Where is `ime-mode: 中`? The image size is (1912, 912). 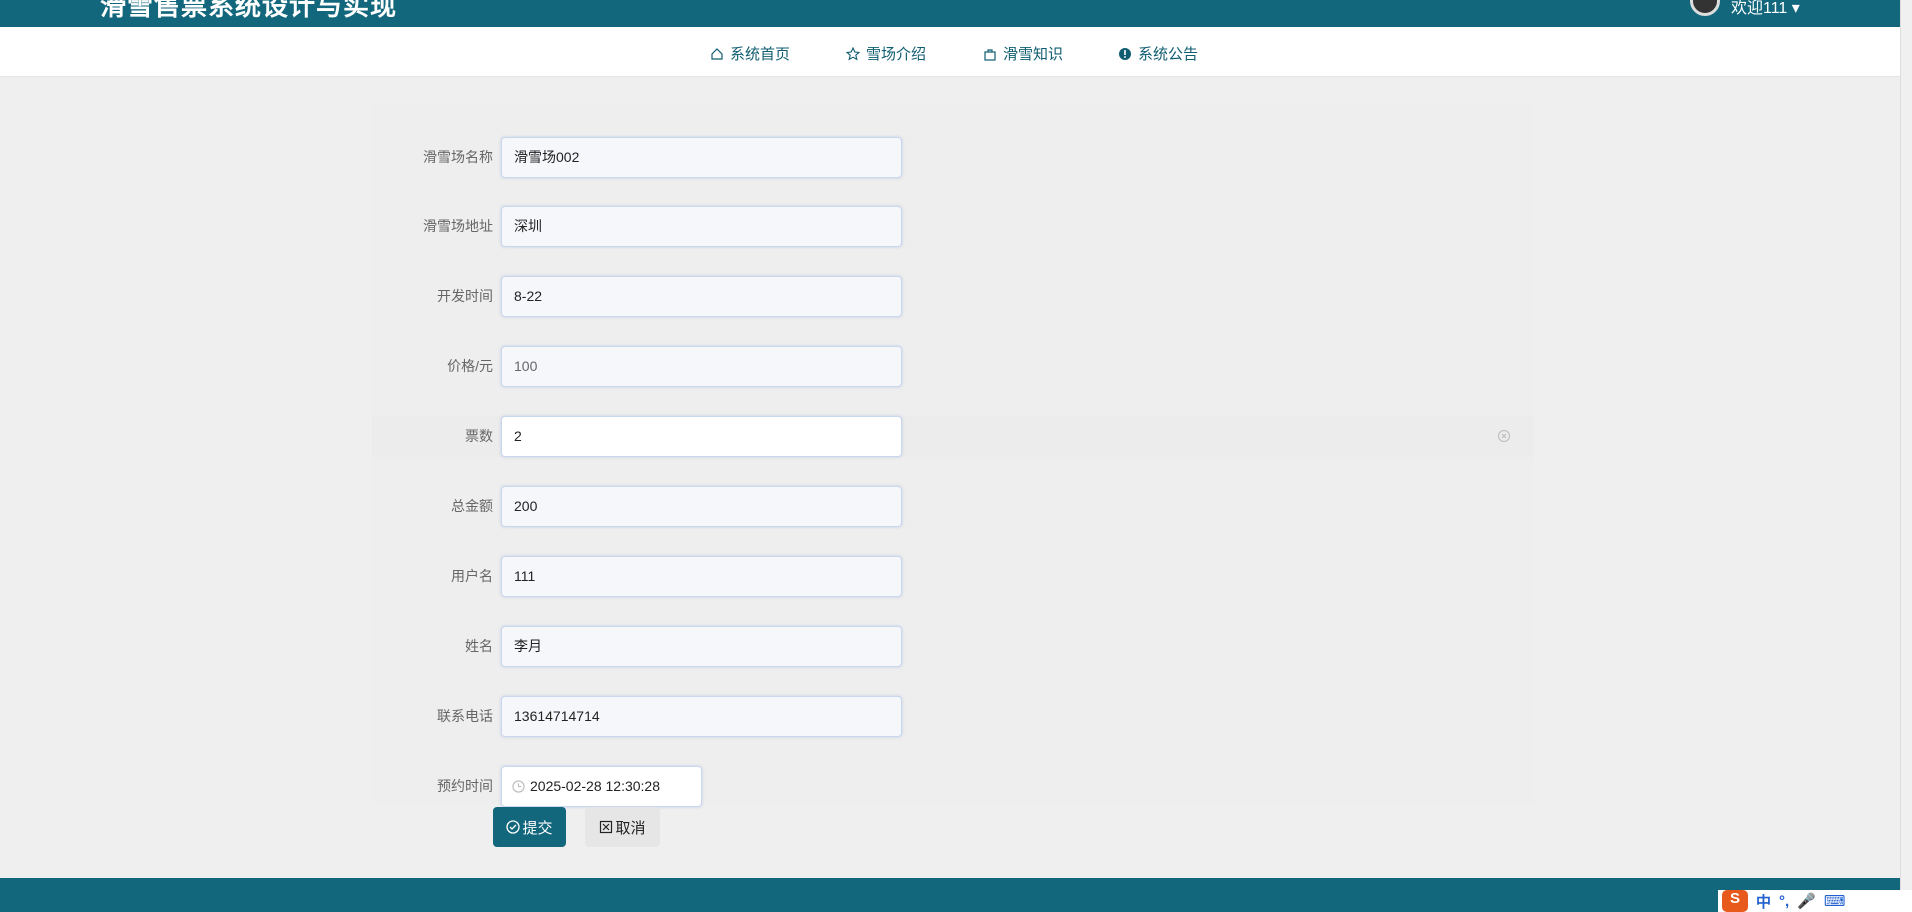 ime-mode: 中 is located at coordinates (1763, 901).